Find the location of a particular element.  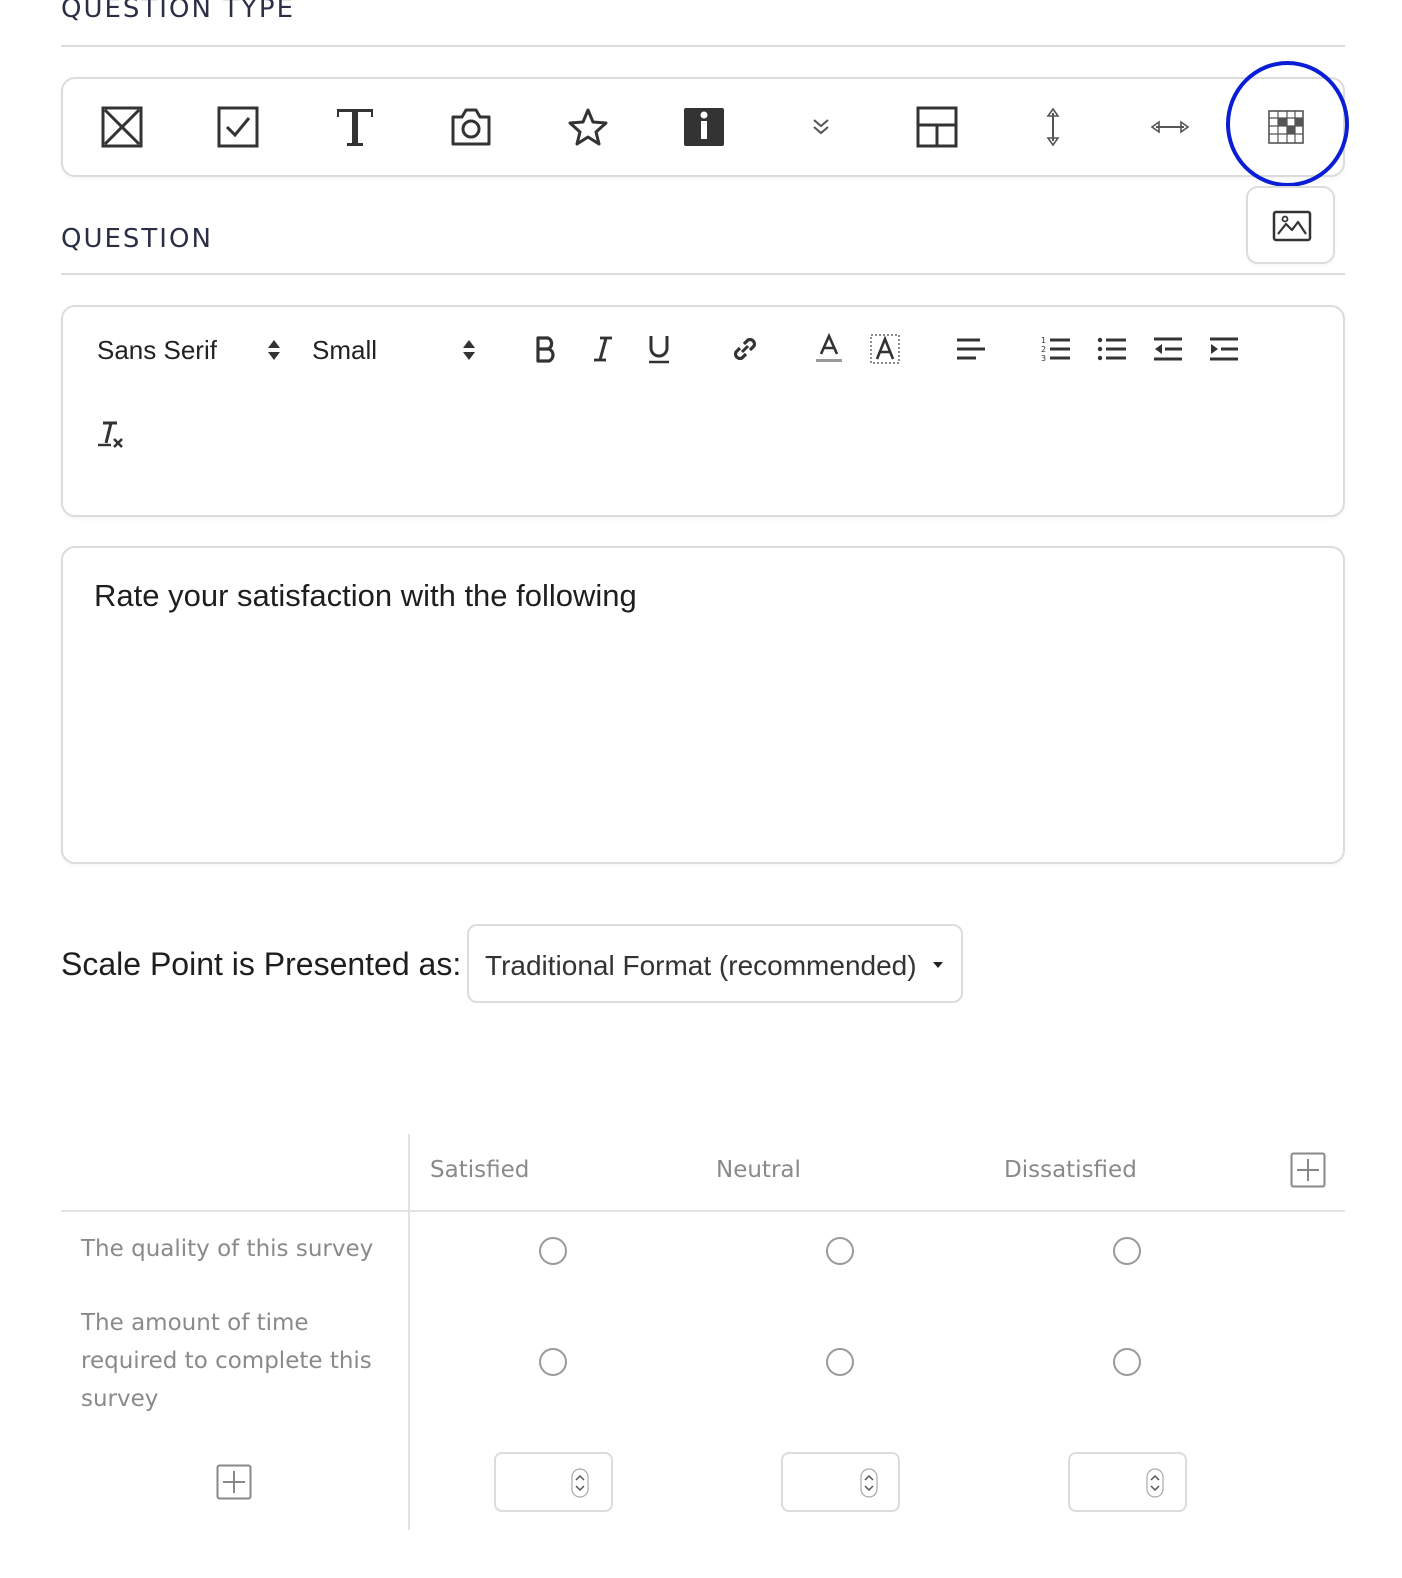

question-divider is located at coordinates (703, 274).